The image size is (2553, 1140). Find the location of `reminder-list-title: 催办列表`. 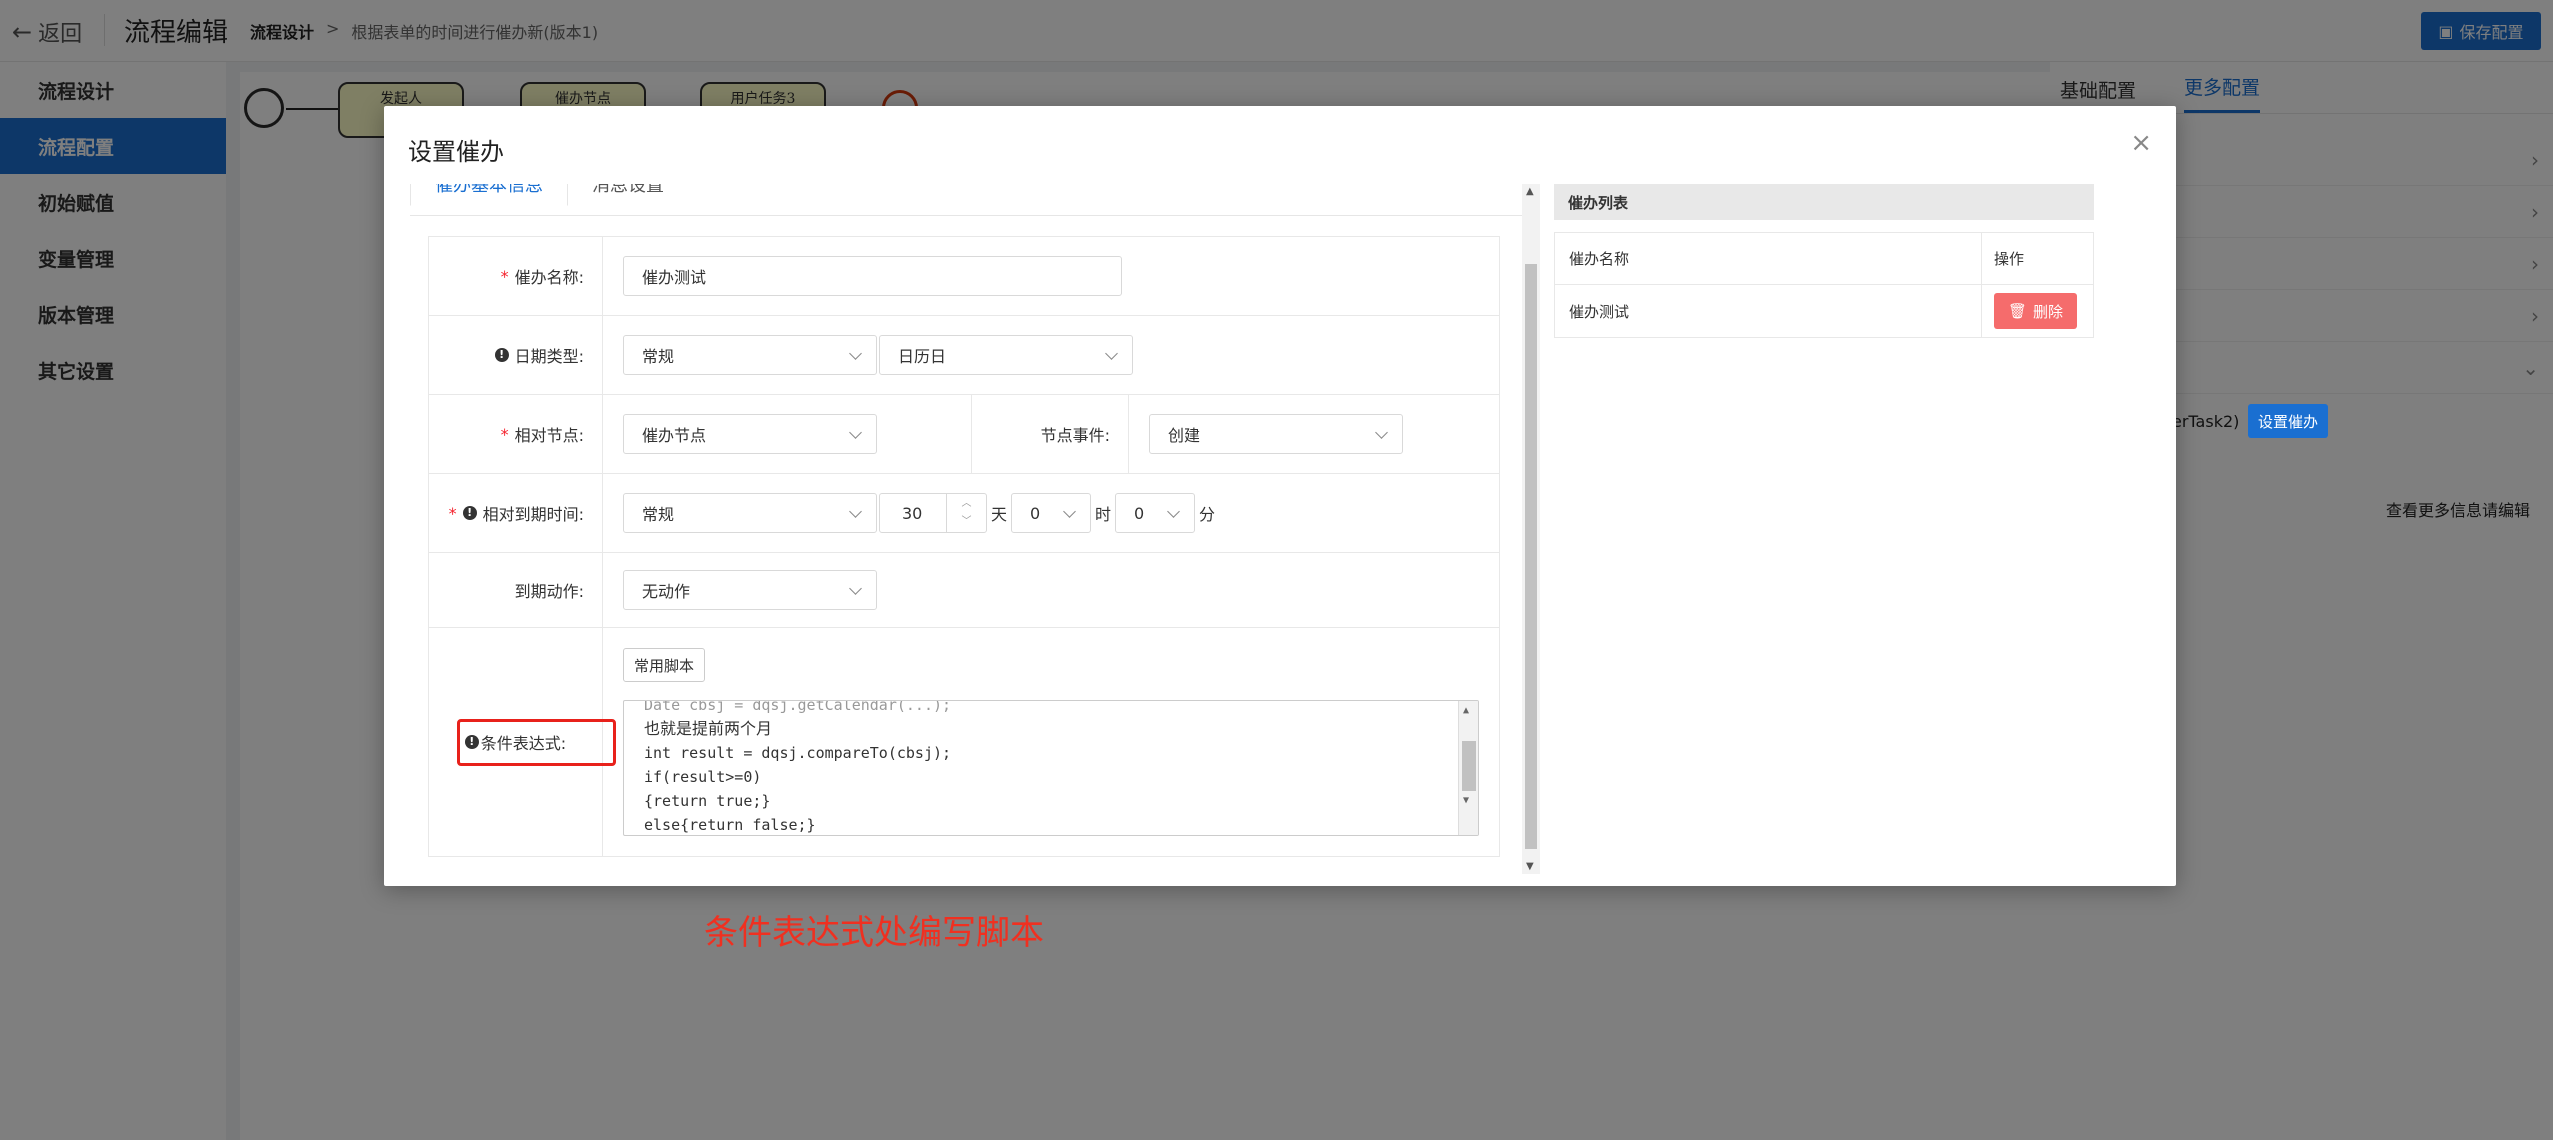

reminder-list-title: 催办列表 is located at coordinates (1824, 202).